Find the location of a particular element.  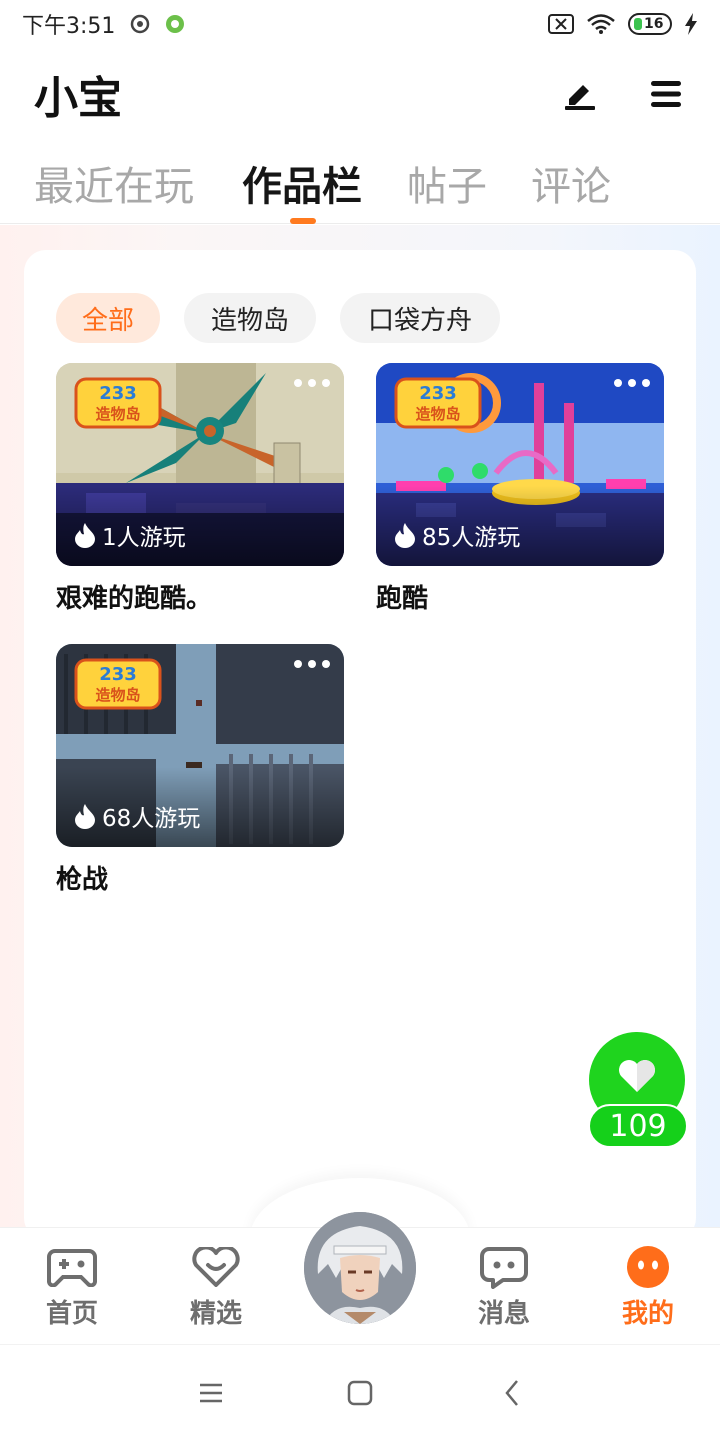

game-card: 233 造物岛 68人游玩 枪战 is located at coordinates (200, 770).